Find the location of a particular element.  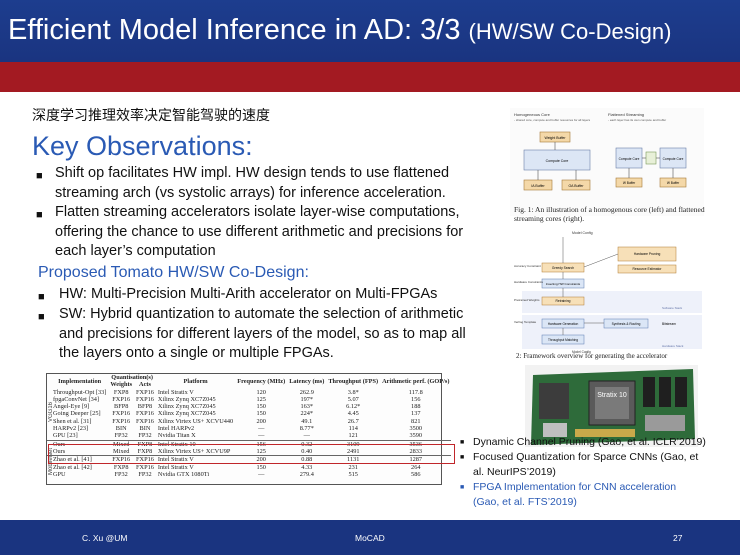

col-header: Frequency (MHz) is located at coordinates (261, 381).